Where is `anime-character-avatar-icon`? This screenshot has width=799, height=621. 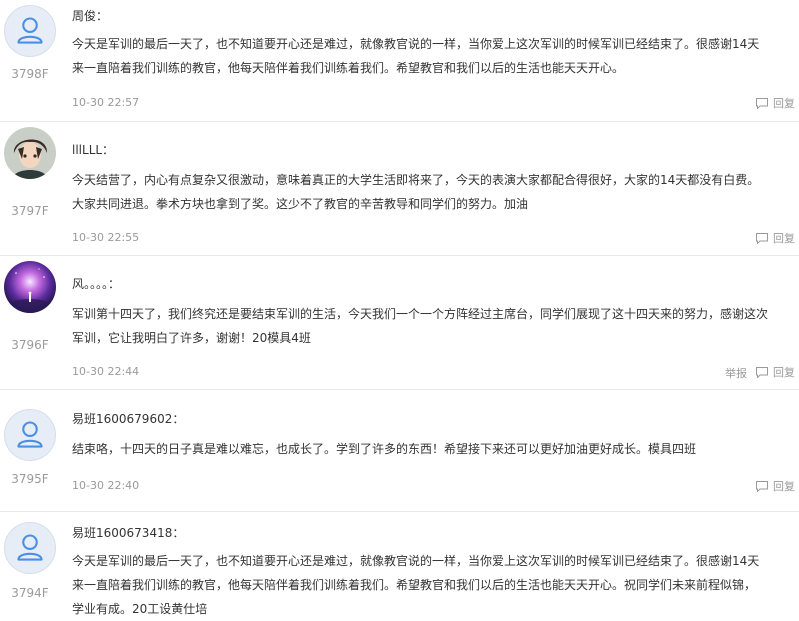 anime-character-avatar-icon is located at coordinates (30, 153).